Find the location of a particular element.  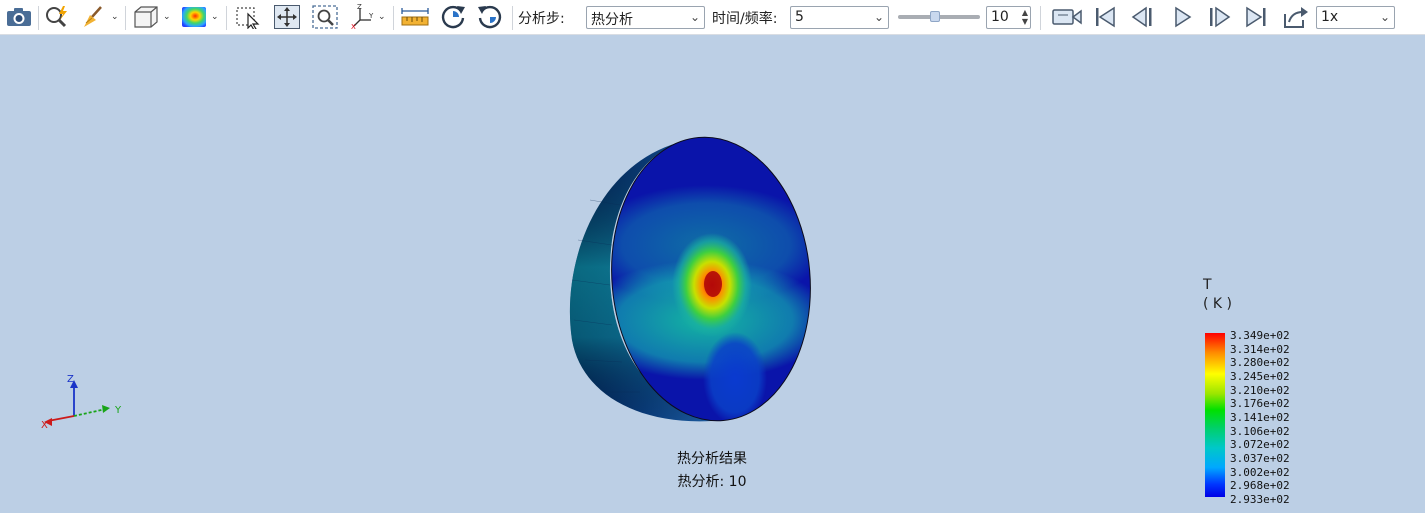

legend-value: 3.002e+02 is located at coordinates (1260, 472).